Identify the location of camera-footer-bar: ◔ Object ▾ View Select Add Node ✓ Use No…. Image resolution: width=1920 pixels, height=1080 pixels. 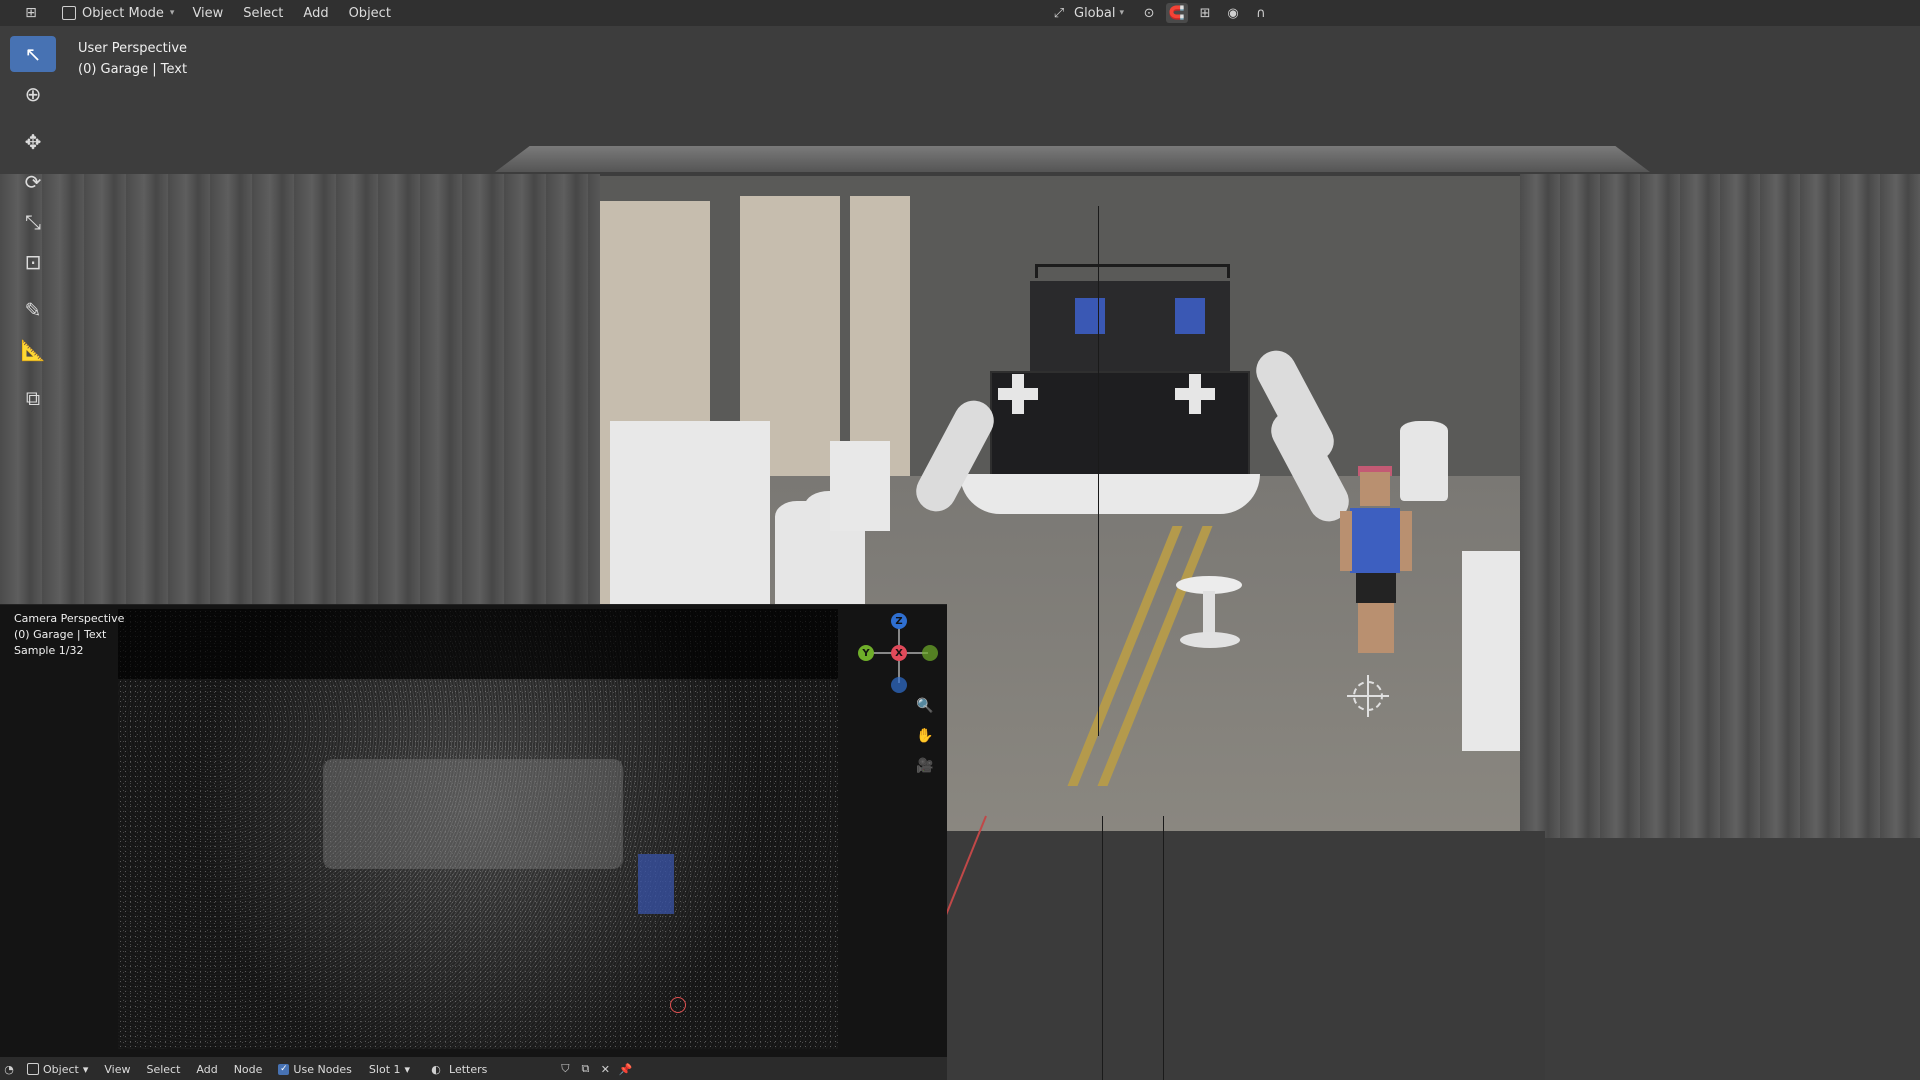
(473, 1068).